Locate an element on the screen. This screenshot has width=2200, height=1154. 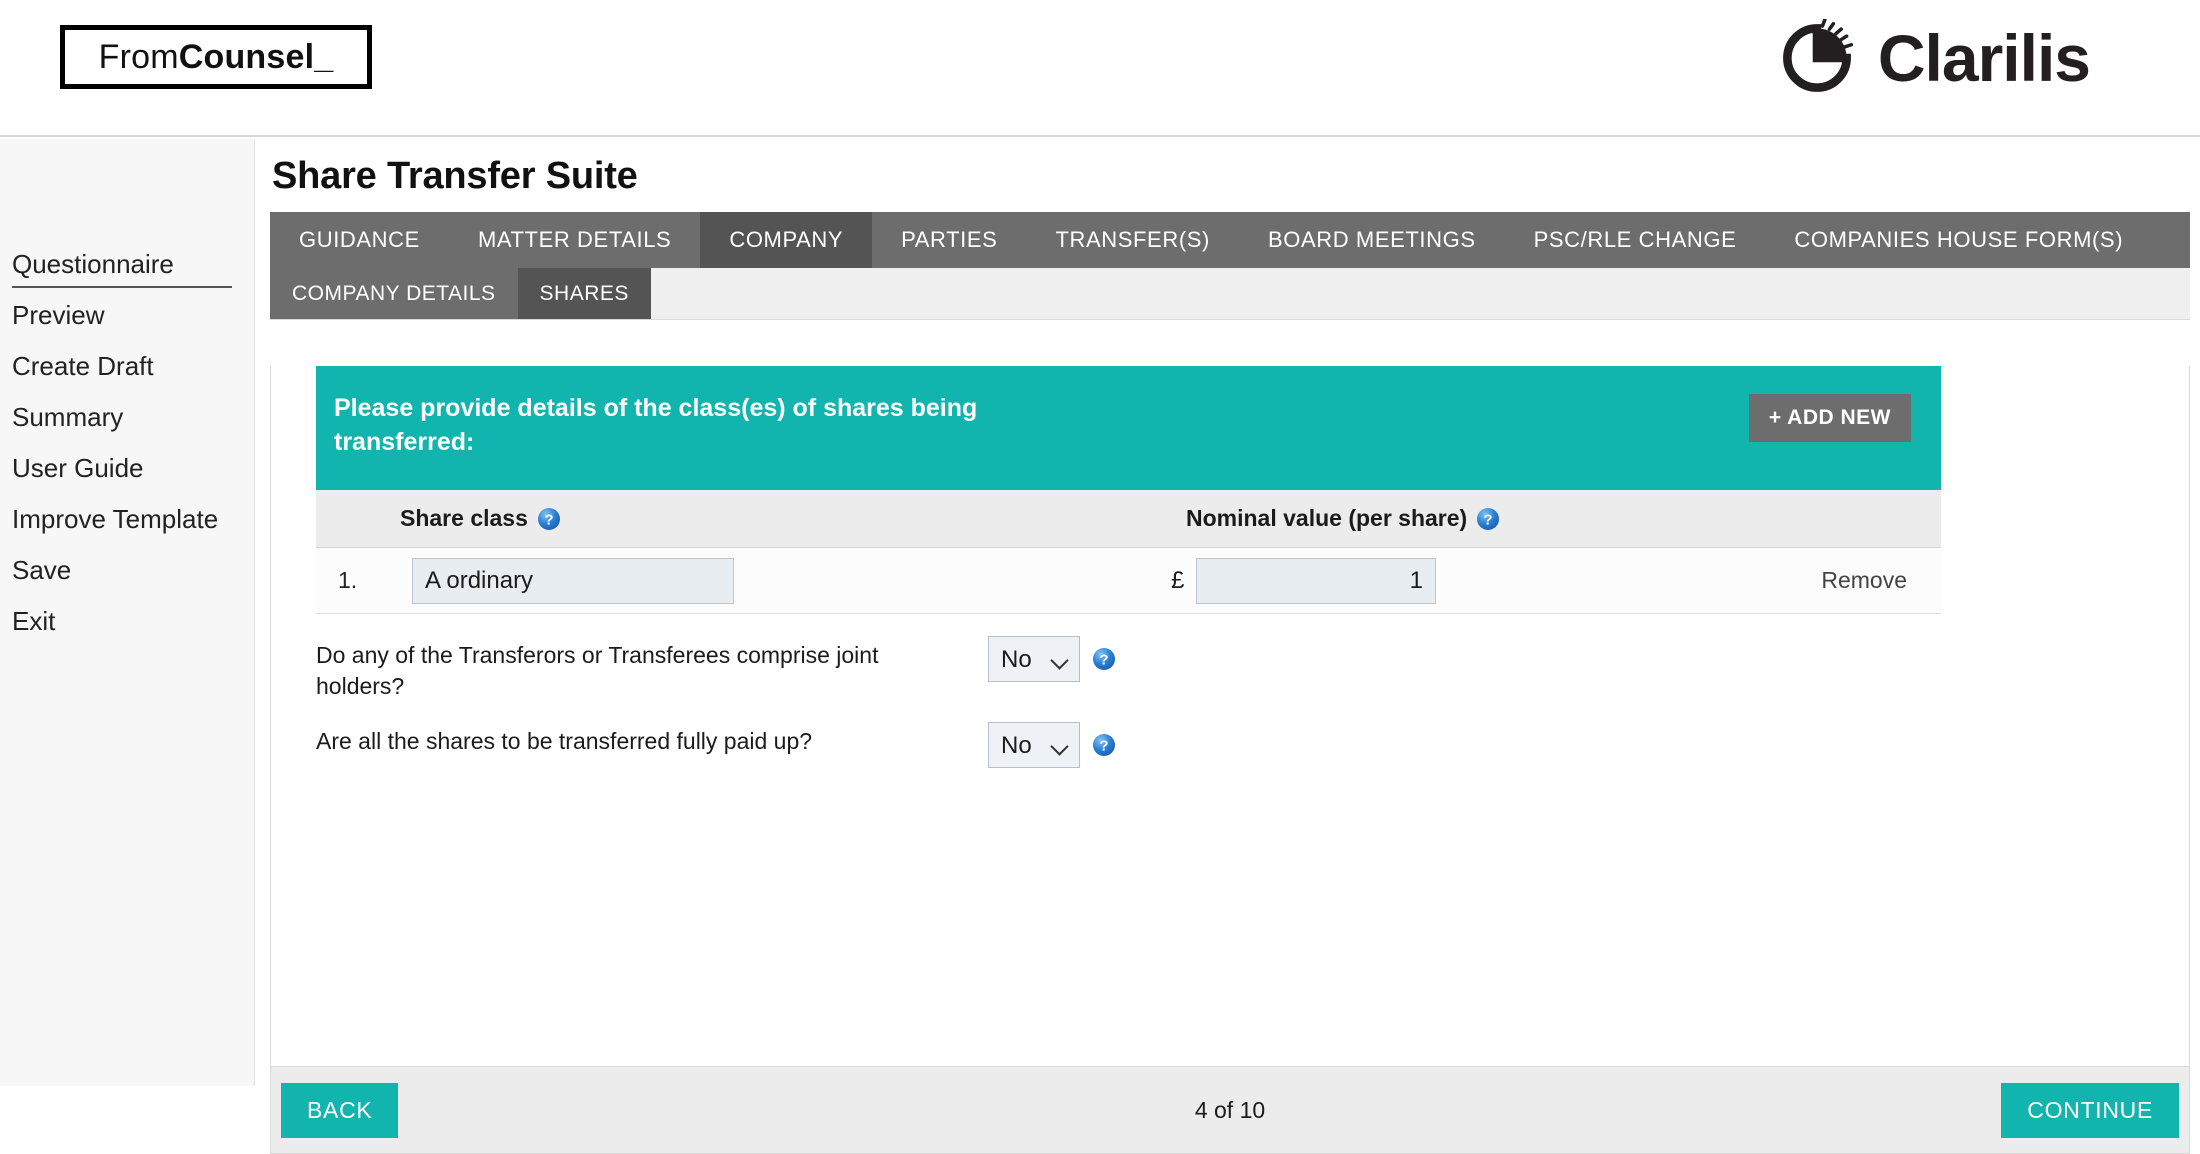
sidebar-item-preview: Preview is located at coordinates (127, 315).